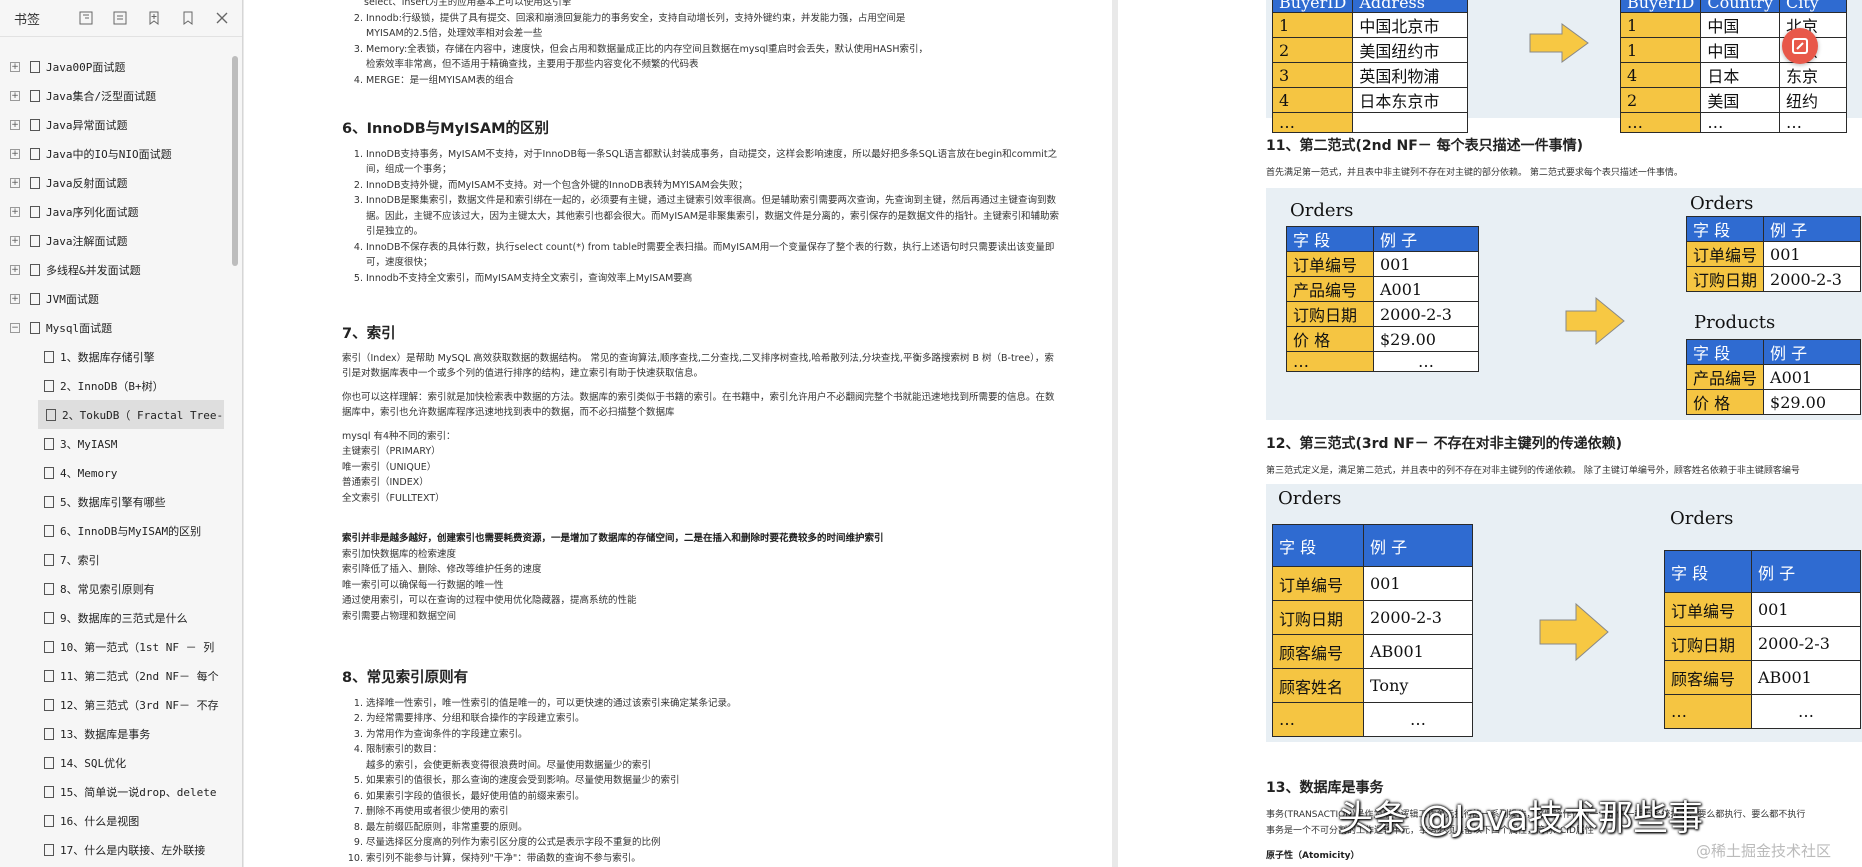 This screenshot has width=1862, height=867. What do you see at coordinates (115, 66) in the screenshot?
I see `bookmark-item: + Java00P面试题` at bounding box center [115, 66].